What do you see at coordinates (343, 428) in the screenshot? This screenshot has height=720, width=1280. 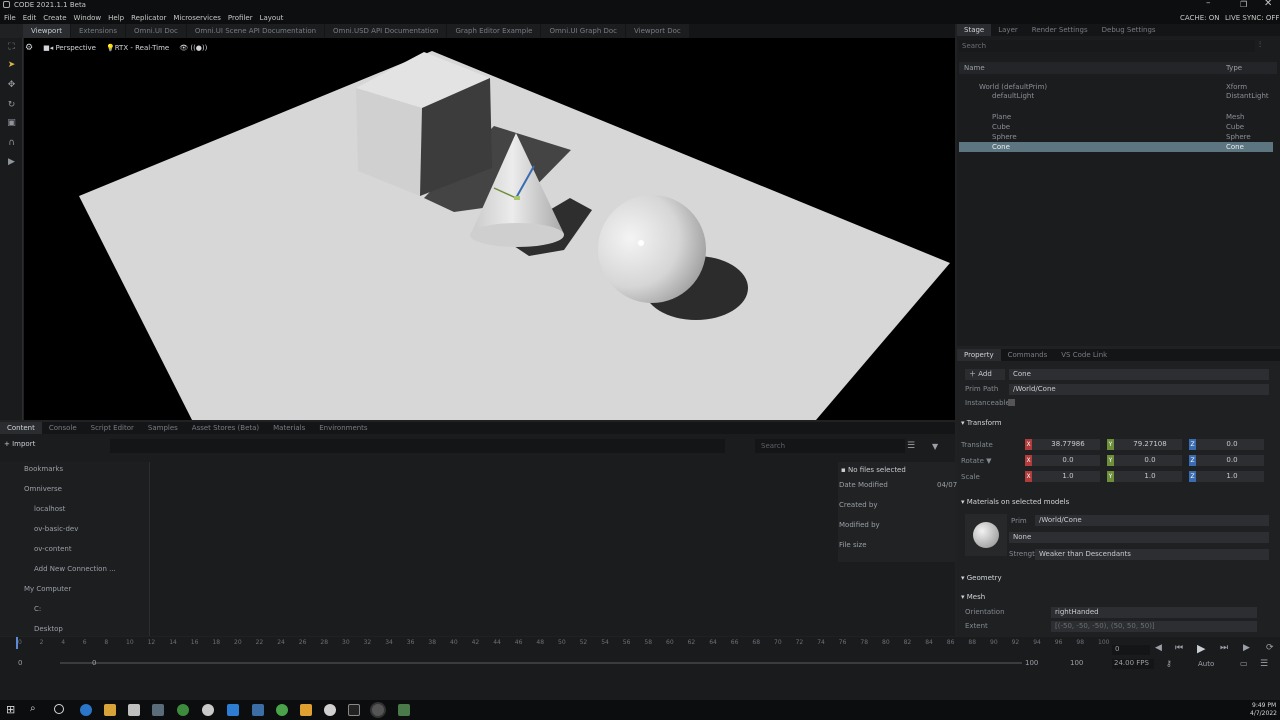 I see `tab-environments: Environments` at bounding box center [343, 428].